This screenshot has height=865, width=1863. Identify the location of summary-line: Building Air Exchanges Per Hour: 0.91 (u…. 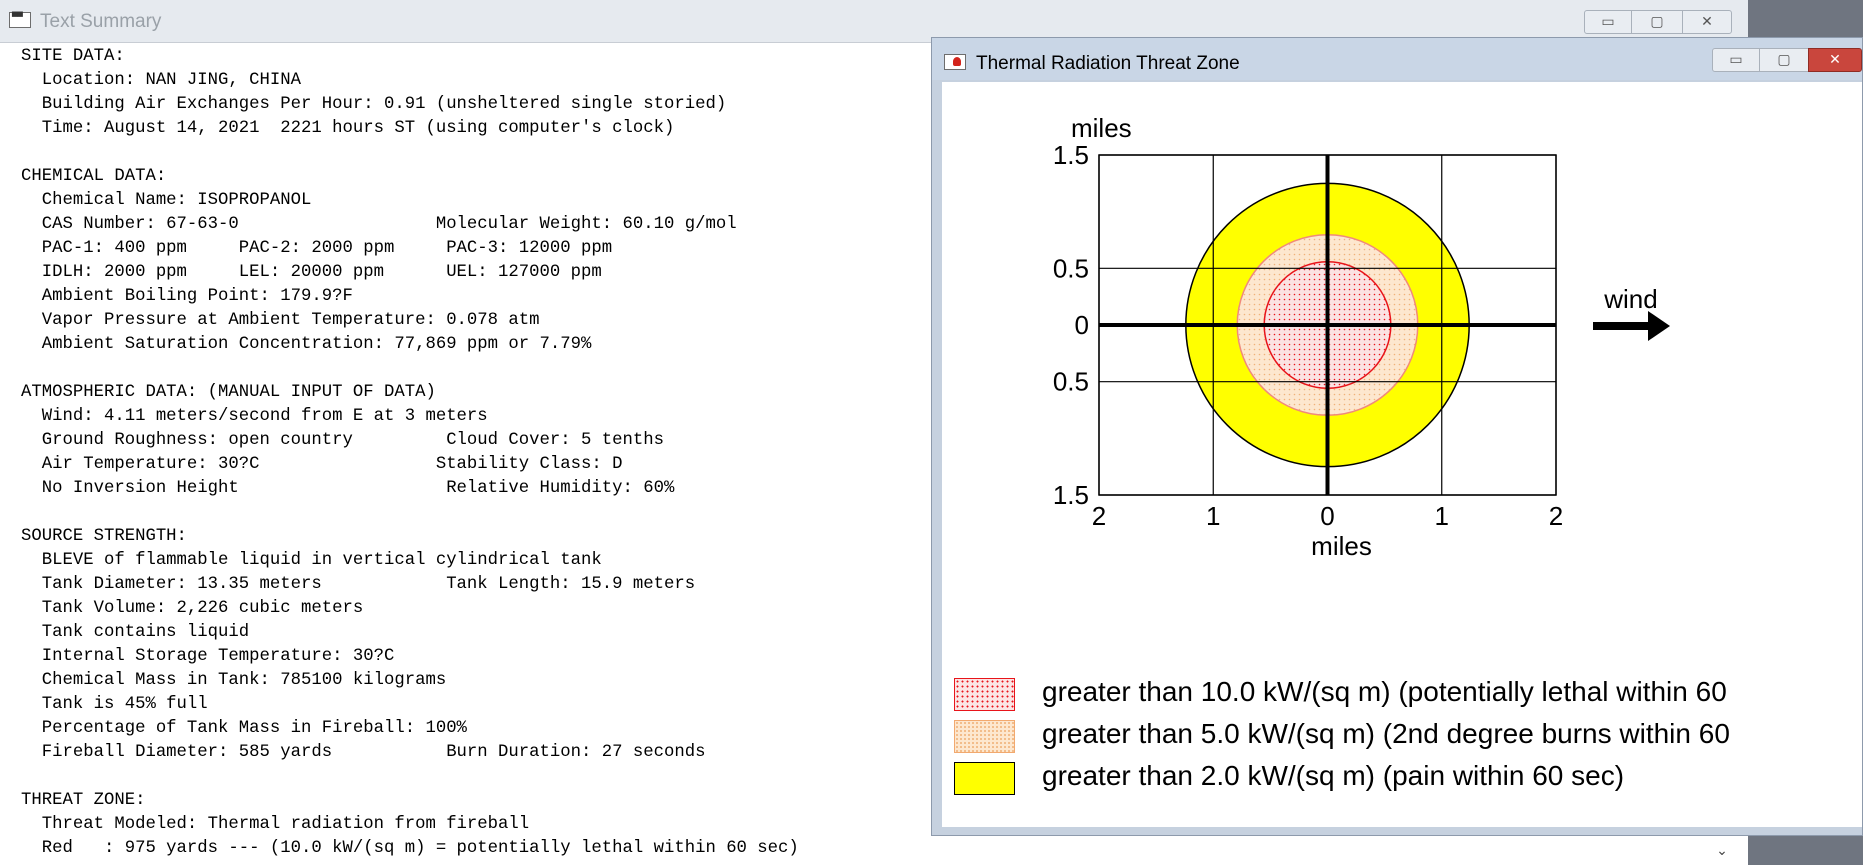
(374, 104).